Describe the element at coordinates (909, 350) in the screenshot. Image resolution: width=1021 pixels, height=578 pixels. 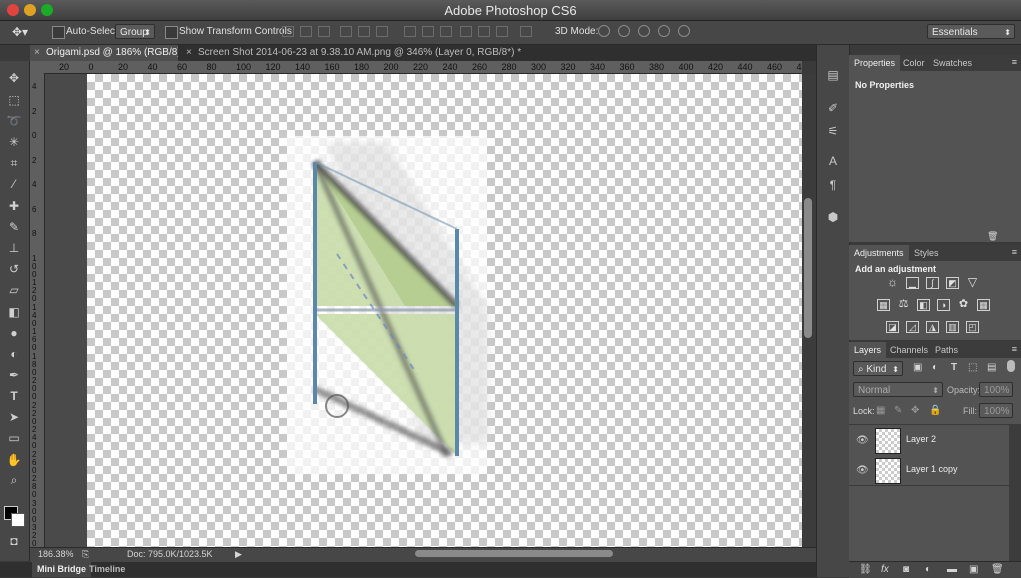
I see `tab-channels: Channels` at that location.